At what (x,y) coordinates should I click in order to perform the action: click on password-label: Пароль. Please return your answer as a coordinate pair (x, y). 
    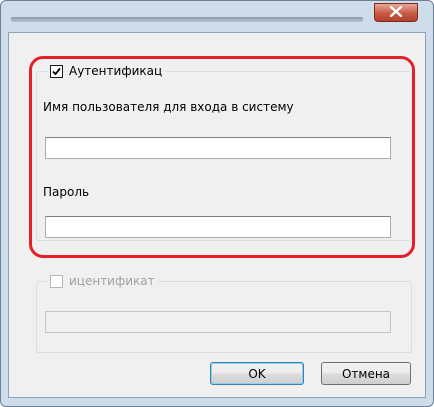
    Looking at the image, I should click on (66, 192).